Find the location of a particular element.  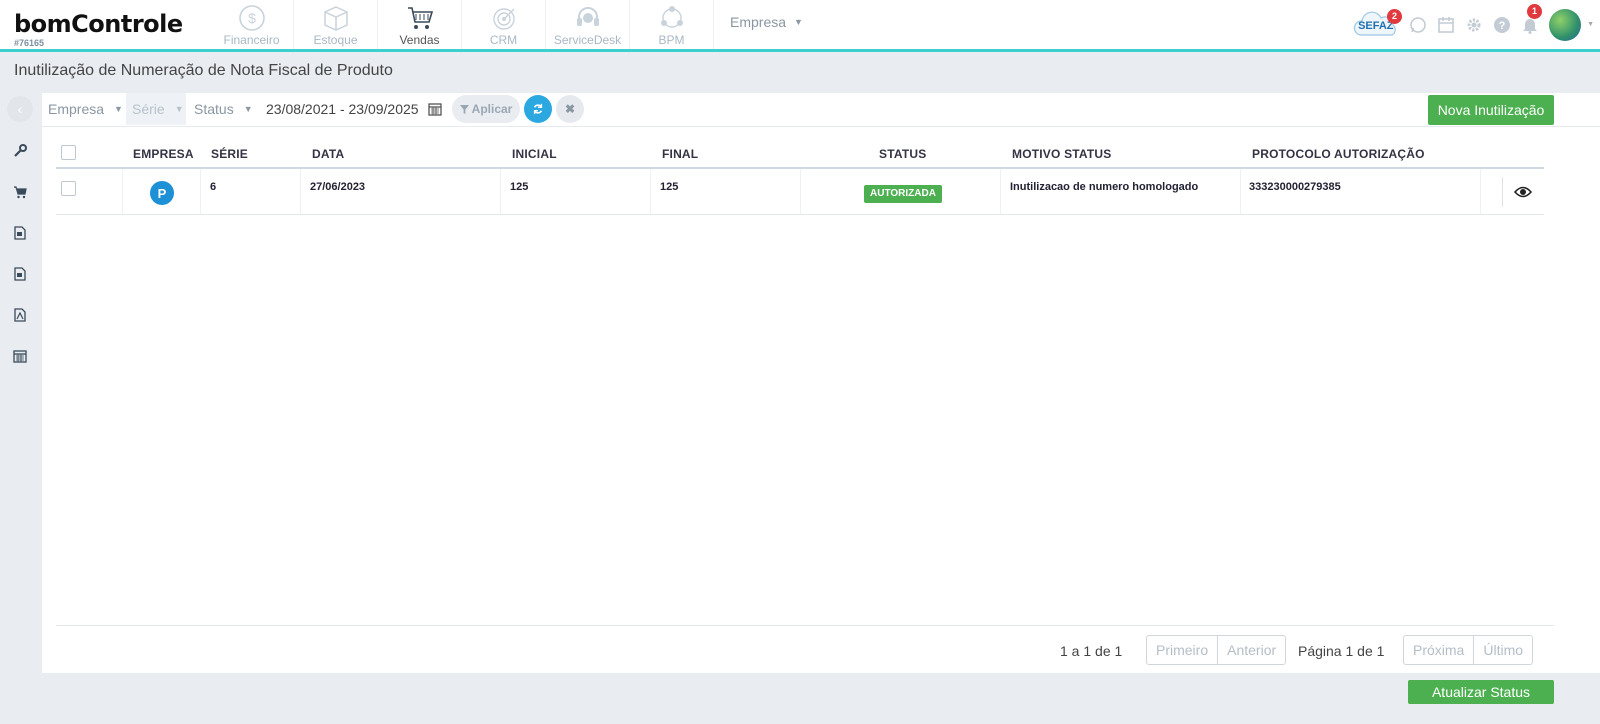

question-icon: ? is located at coordinates (1502, 24).